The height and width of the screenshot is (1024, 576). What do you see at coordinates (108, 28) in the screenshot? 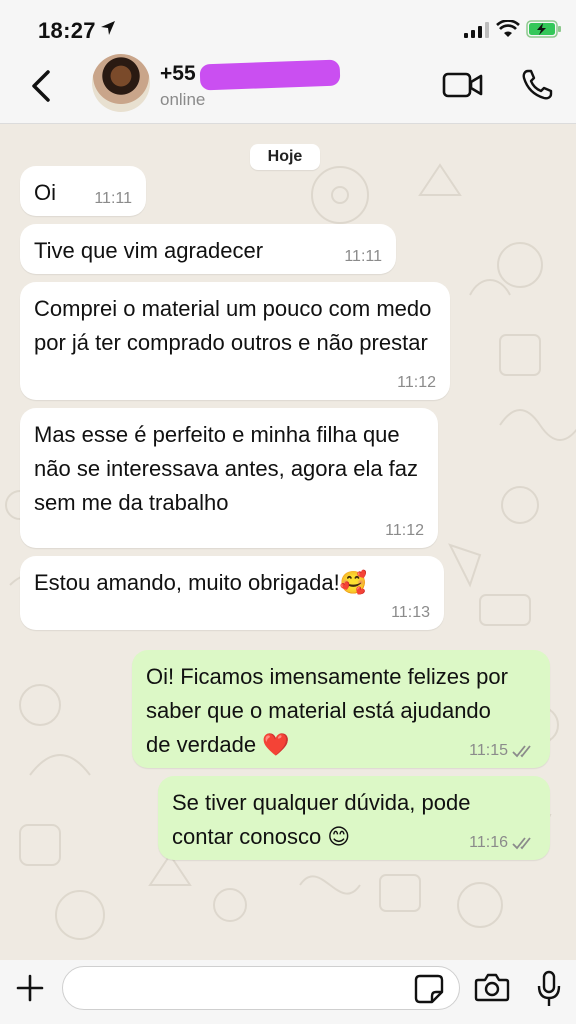
I see `location-arrow-icon` at bounding box center [108, 28].